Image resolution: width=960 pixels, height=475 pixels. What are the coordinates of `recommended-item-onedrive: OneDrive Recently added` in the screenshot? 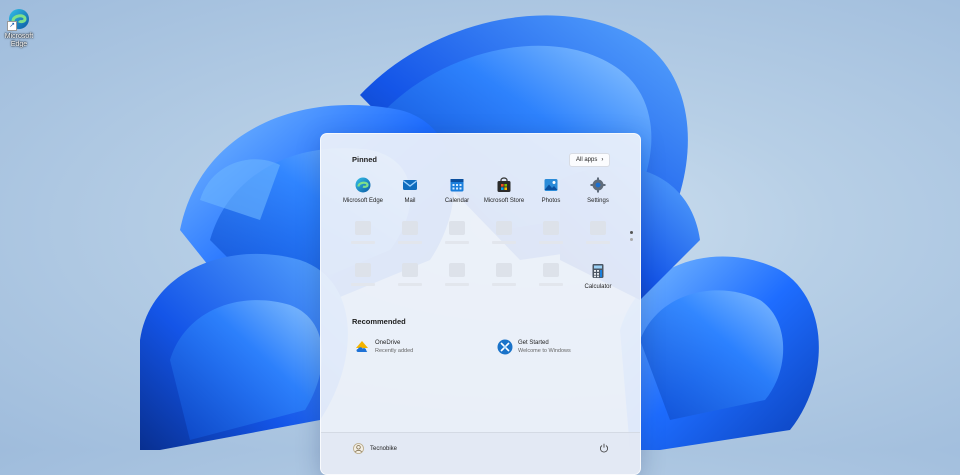 It's located at (383, 347).